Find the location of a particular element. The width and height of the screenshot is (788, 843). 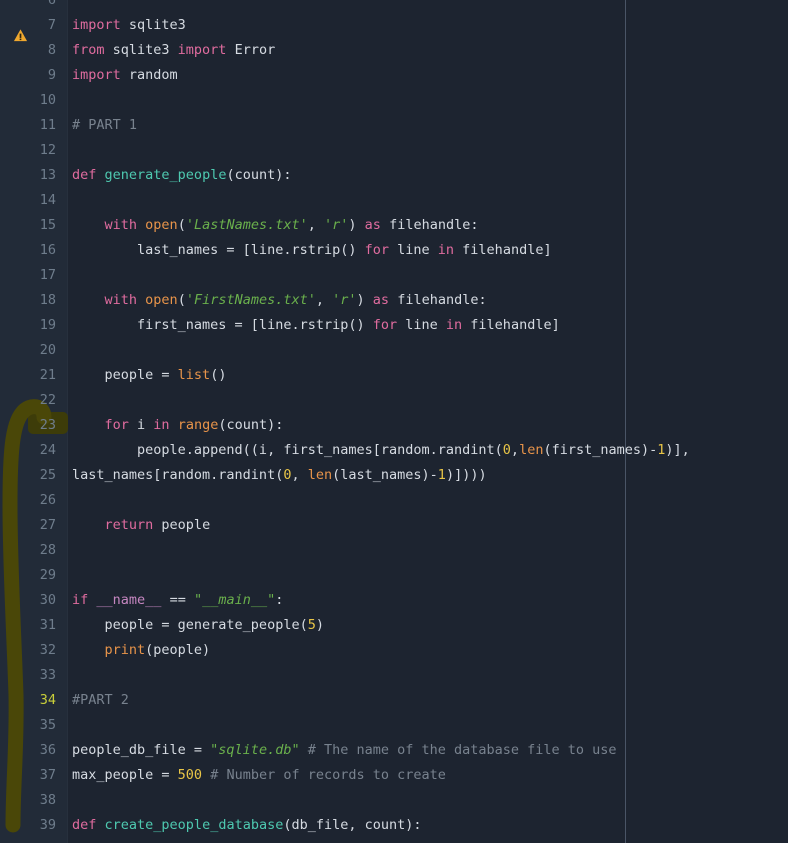

code-text: people = generate_people(5) is located at coordinates (198, 625).